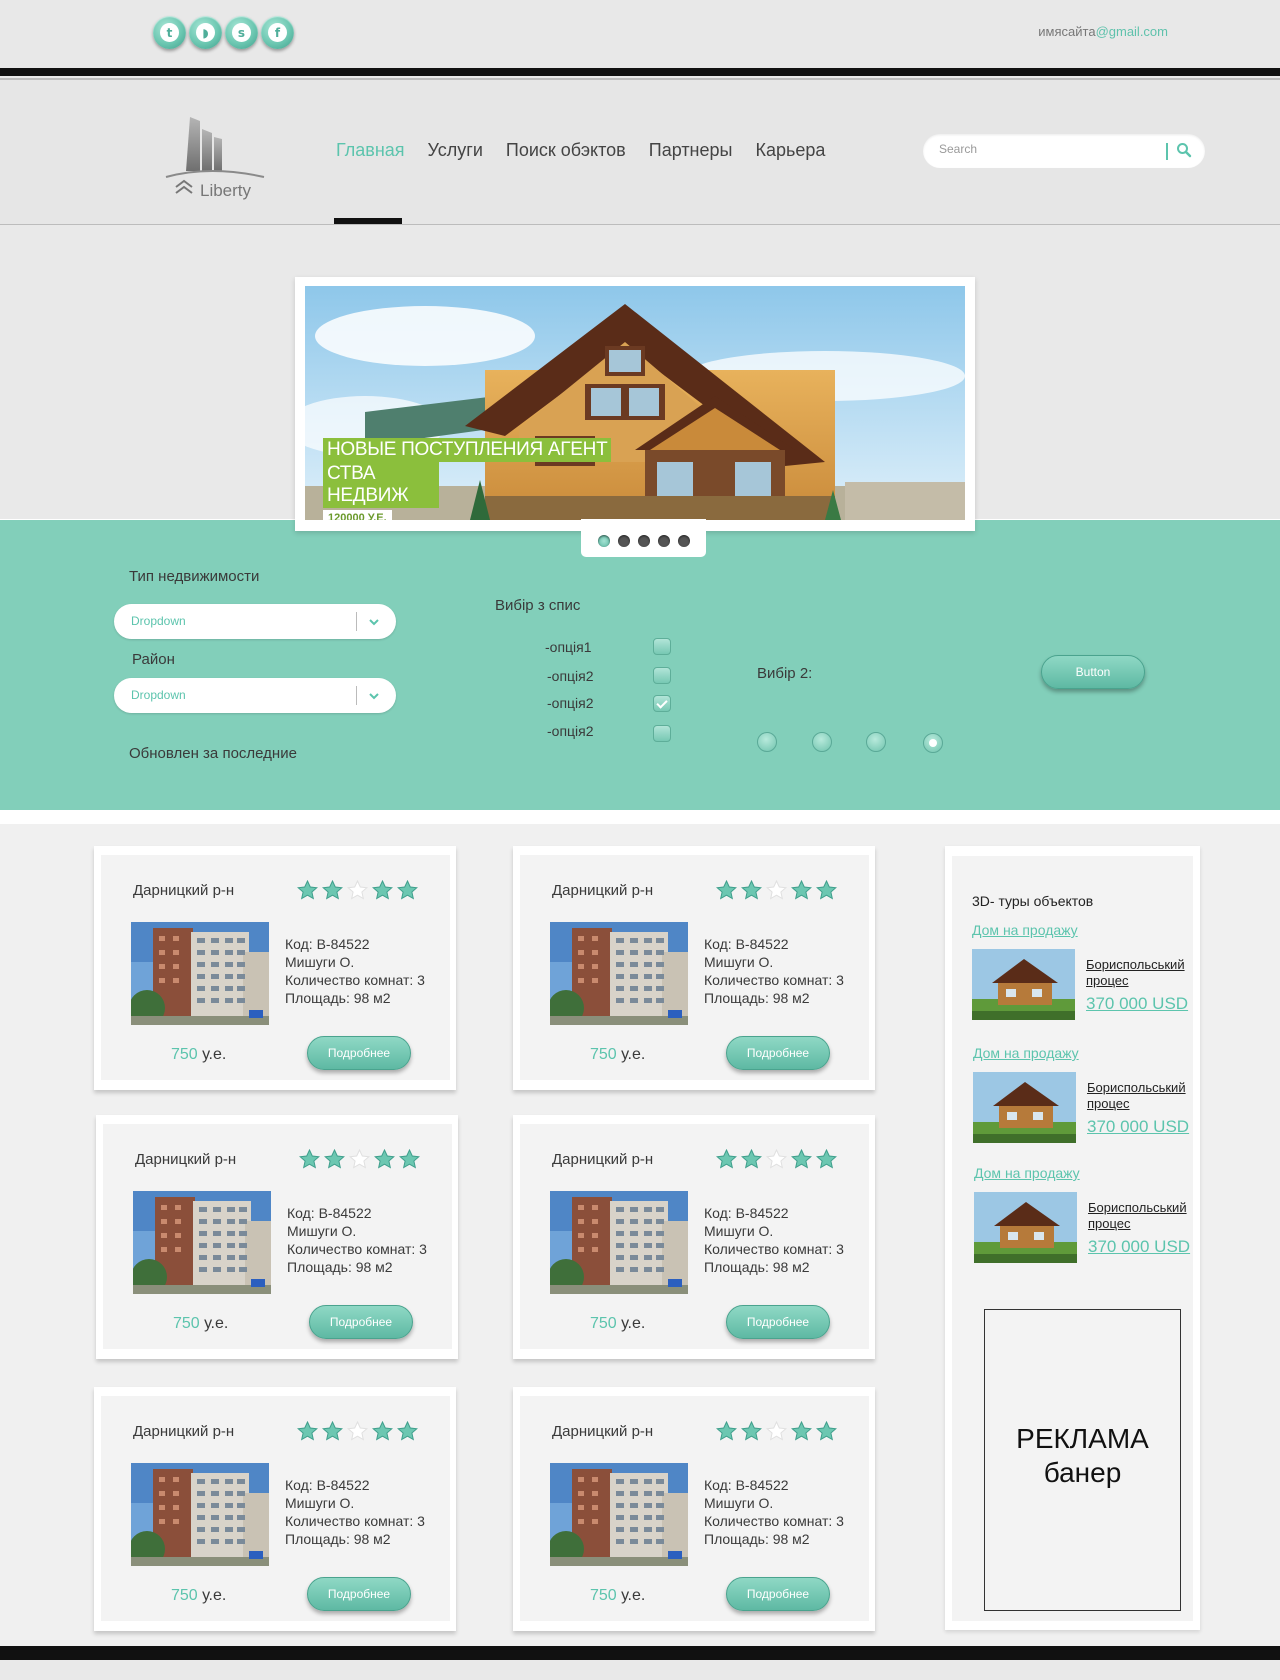 This screenshot has height=1680, width=1280. What do you see at coordinates (255, 621) in the screenshot?
I see `property-type-dropdown: Dropdown` at bounding box center [255, 621].